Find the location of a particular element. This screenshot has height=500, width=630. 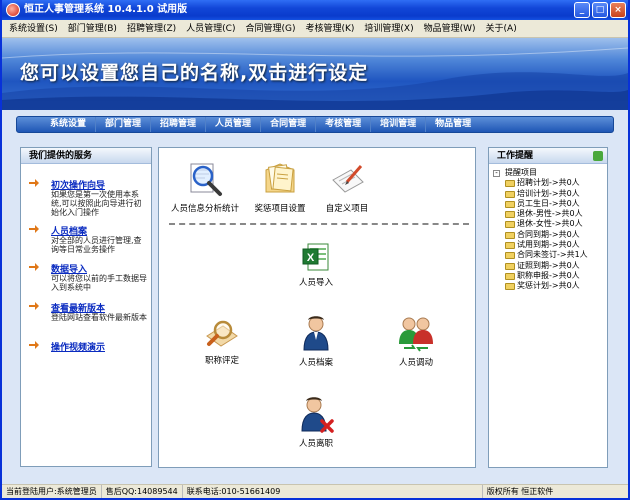

menu-training: 培训管理(X) is located at coordinates (388, 29).